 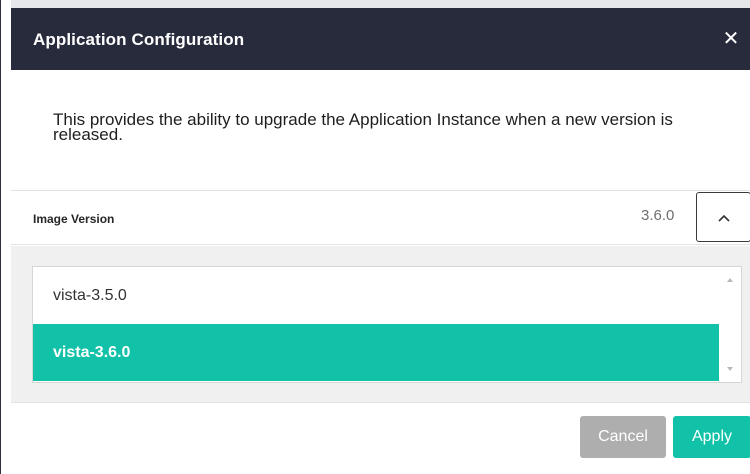 I want to click on dialog-header: Application Configuration ✕, so click(x=380, y=39).